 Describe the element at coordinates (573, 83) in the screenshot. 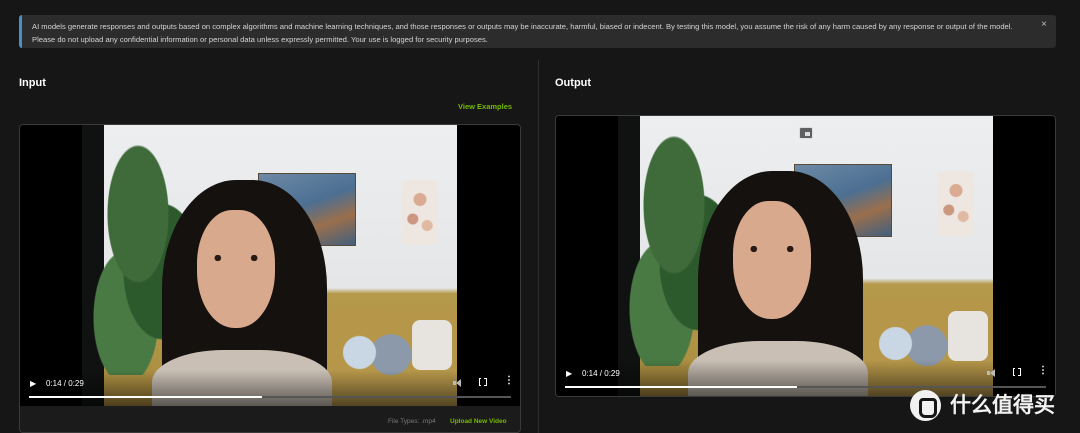

I see `output-title: Output` at that location.